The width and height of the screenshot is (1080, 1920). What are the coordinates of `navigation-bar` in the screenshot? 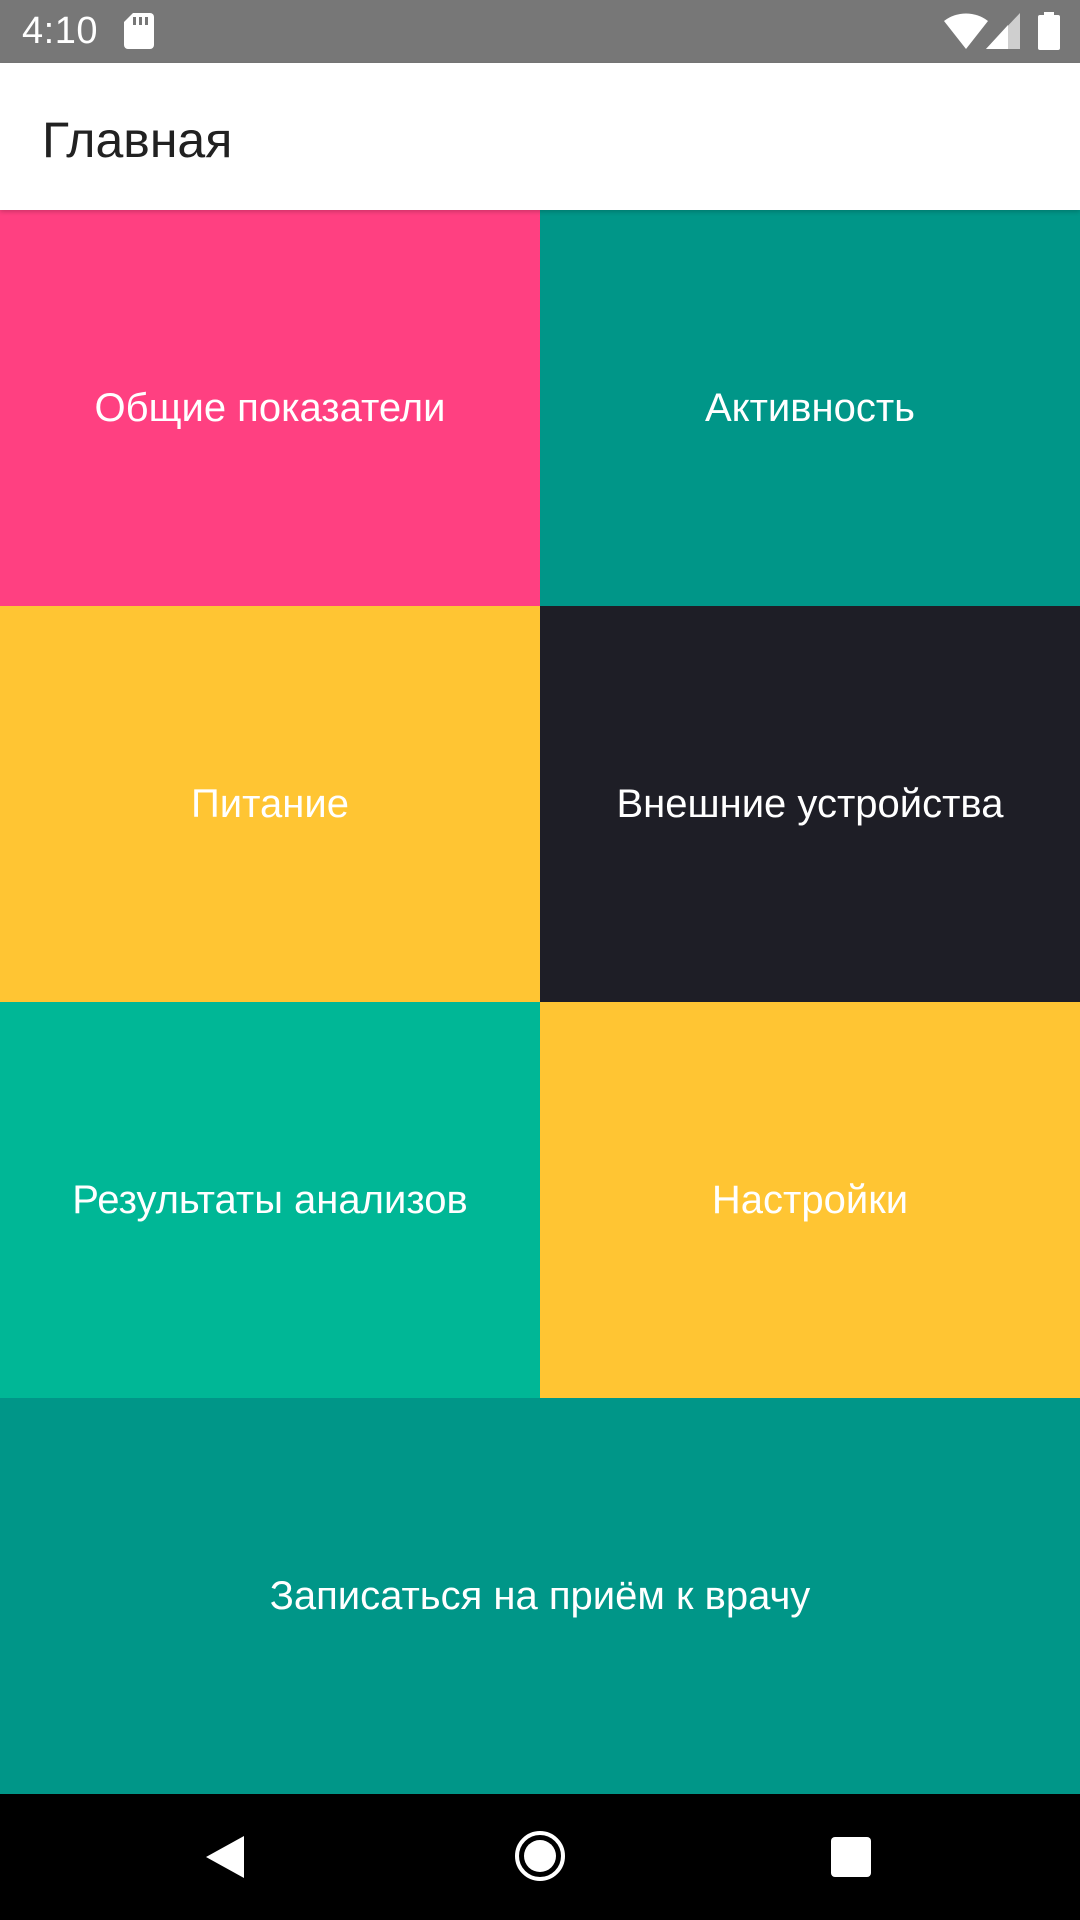 It's located at (540, 1857).